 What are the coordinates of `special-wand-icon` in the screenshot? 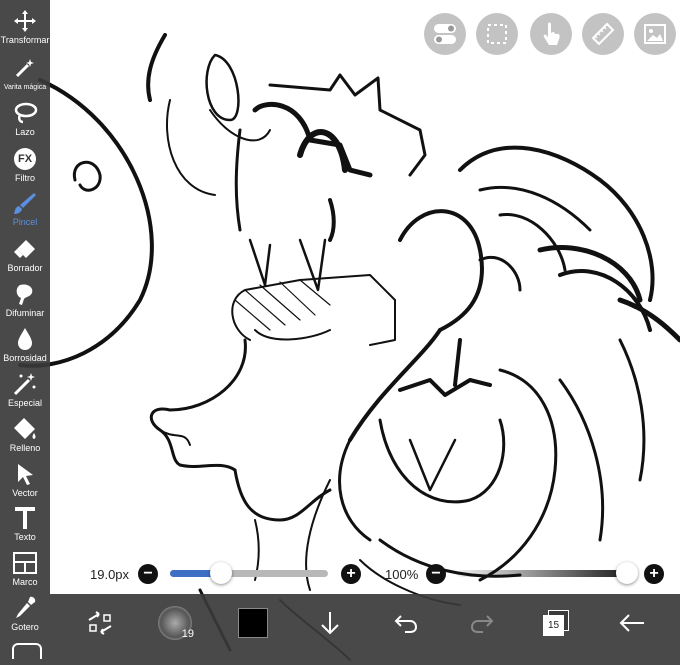 It's located at (25, 384).